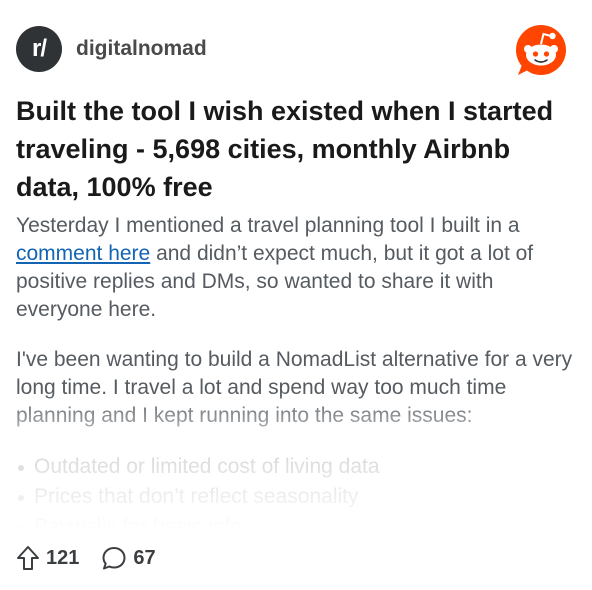  I want to click on upvote-button: 121, so click(47, 558).